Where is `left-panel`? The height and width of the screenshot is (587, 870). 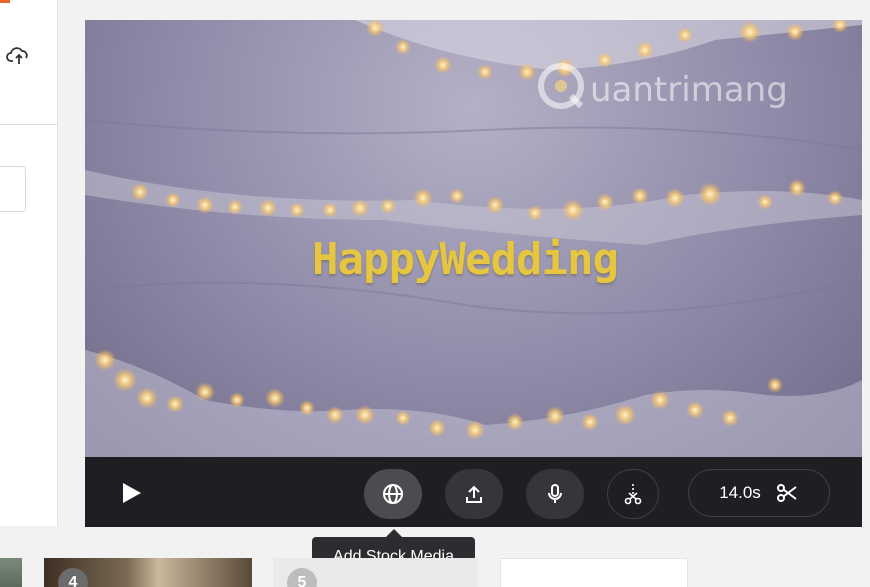 left-panel is located at coordinates (29, 263).